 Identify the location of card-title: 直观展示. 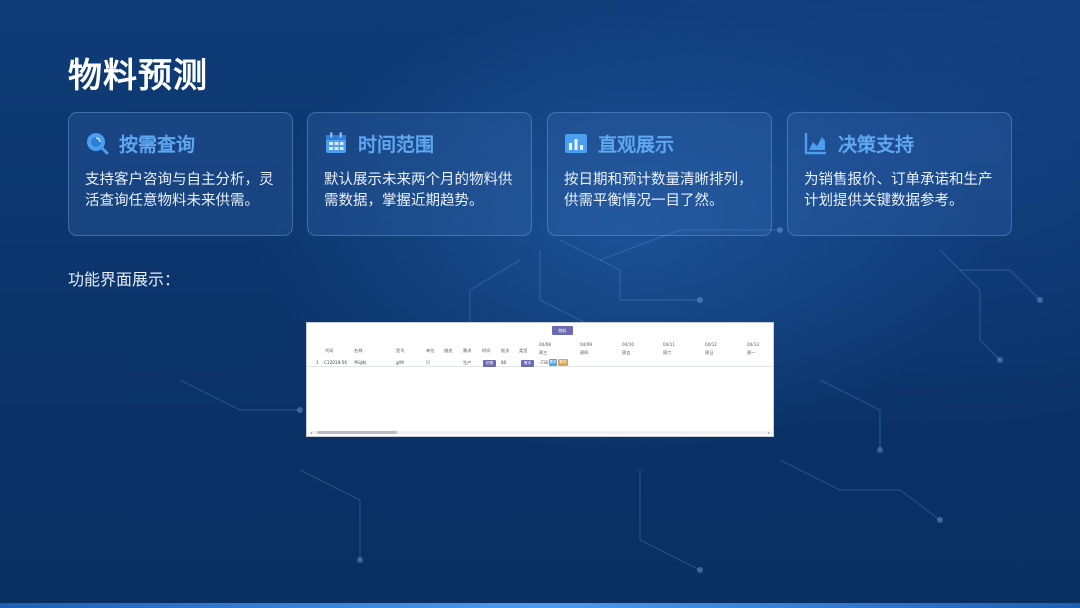
(636, 144).